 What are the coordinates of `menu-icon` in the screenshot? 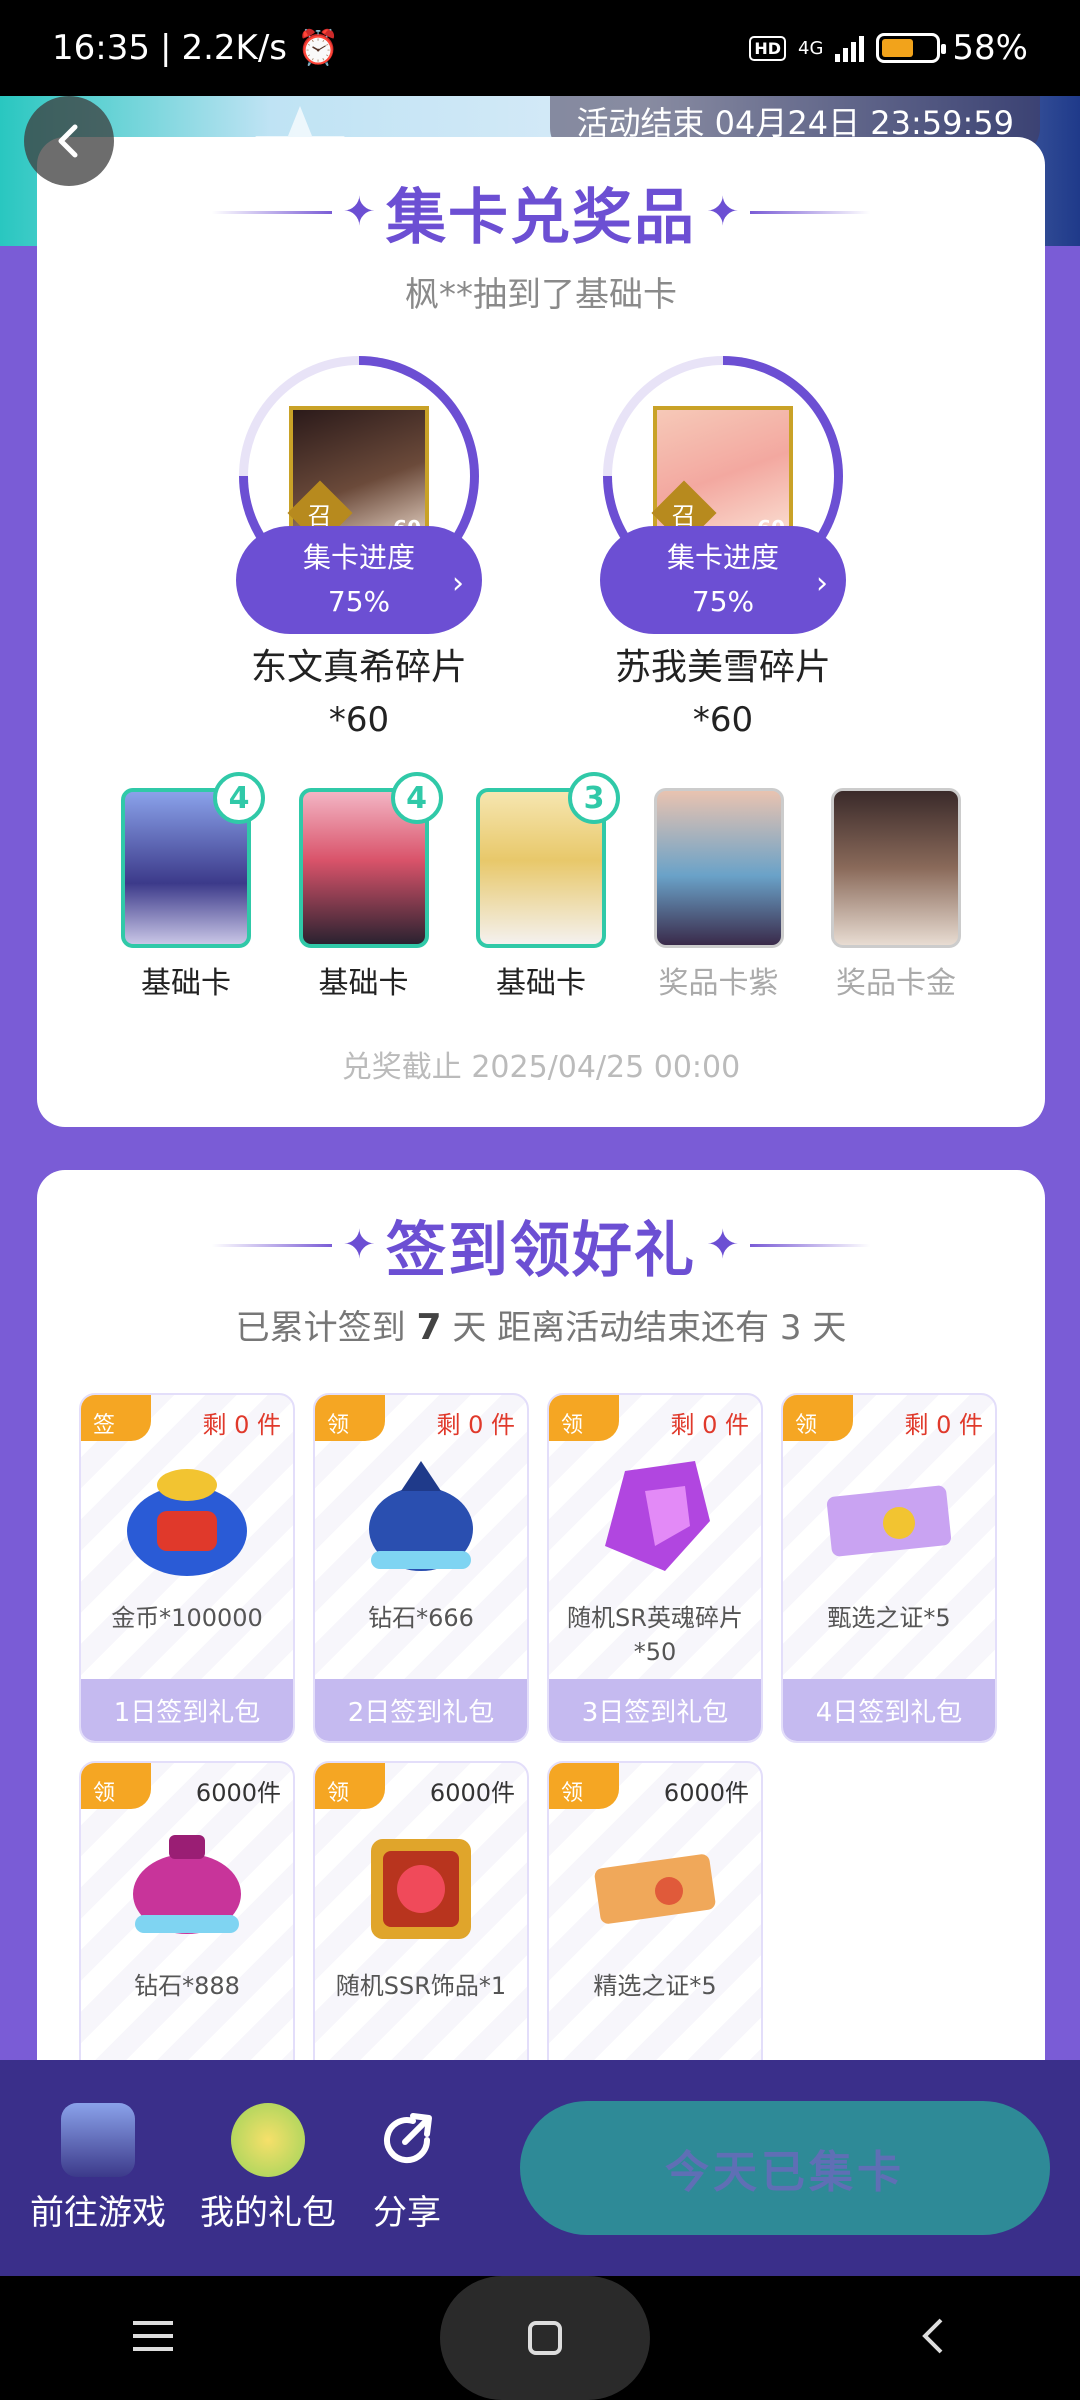 It's located at (153, 2338).